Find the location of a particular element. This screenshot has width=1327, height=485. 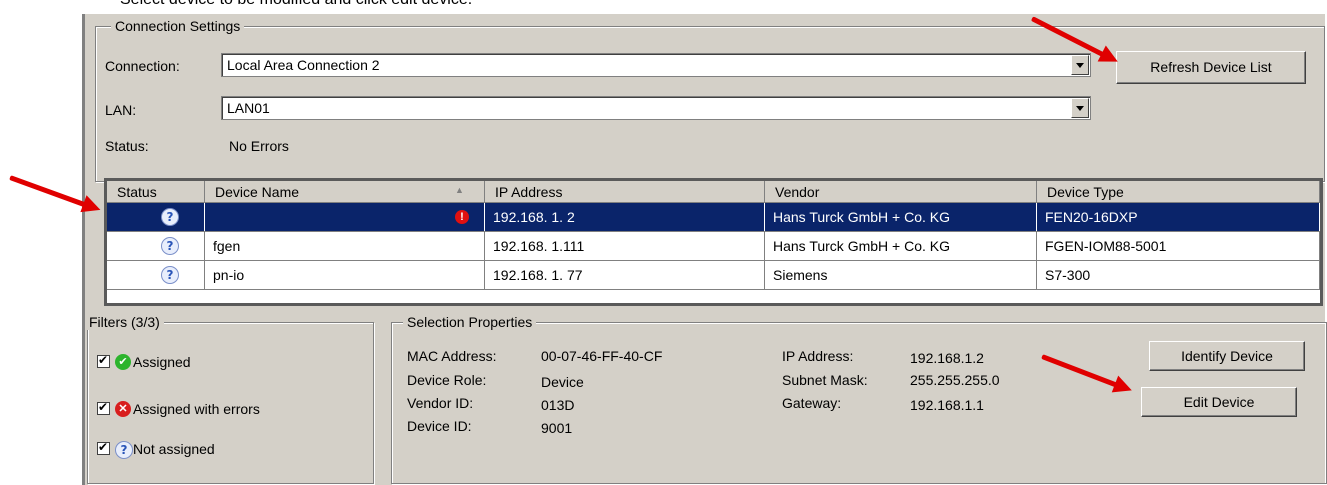

lan-select: LAN01 is located at coordinates (656, 108).